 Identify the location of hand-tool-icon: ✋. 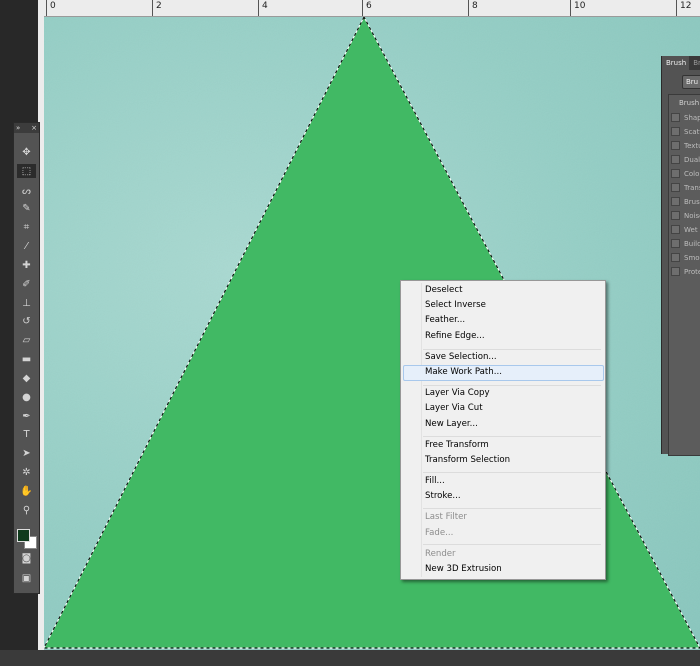
(26, 491).